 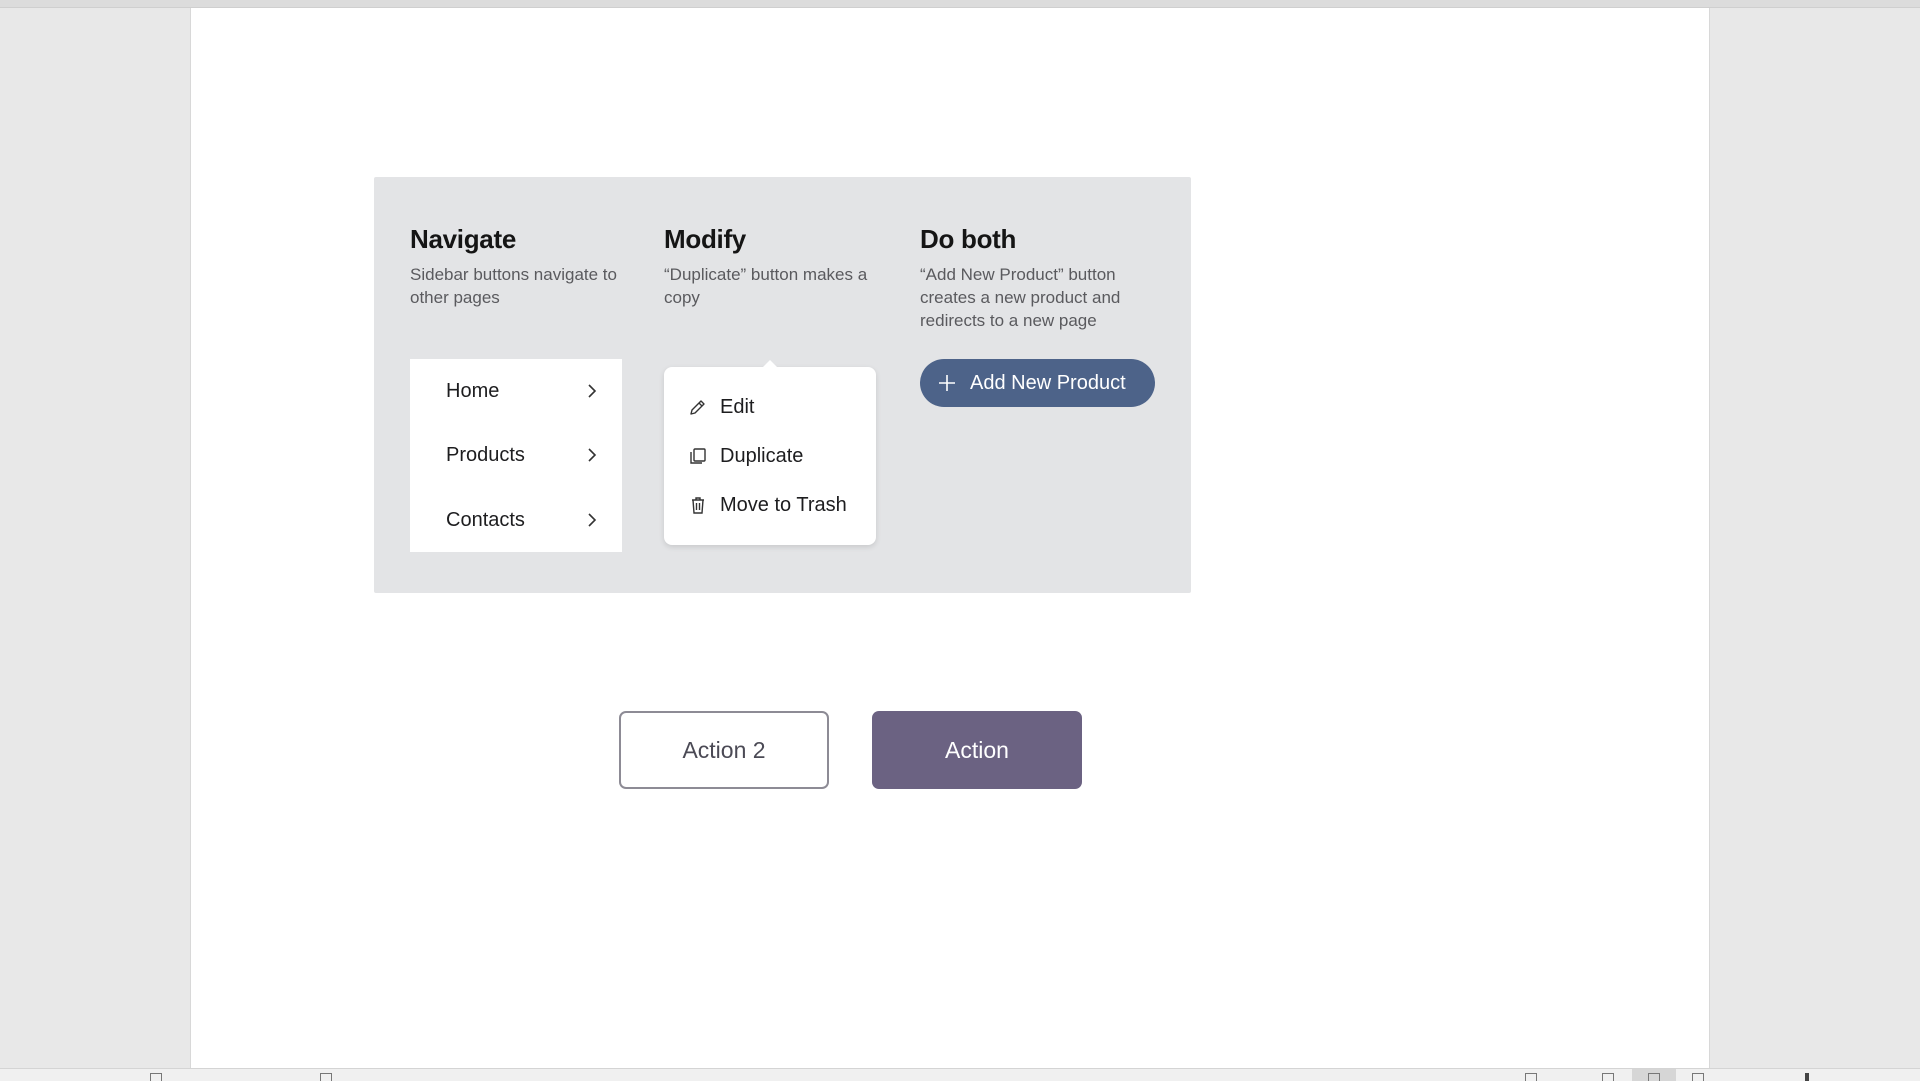 What do you see at coordinates (705, 239) in the screenshot?
I see `modify-heading: Modify` at bounding box center [705, 239].